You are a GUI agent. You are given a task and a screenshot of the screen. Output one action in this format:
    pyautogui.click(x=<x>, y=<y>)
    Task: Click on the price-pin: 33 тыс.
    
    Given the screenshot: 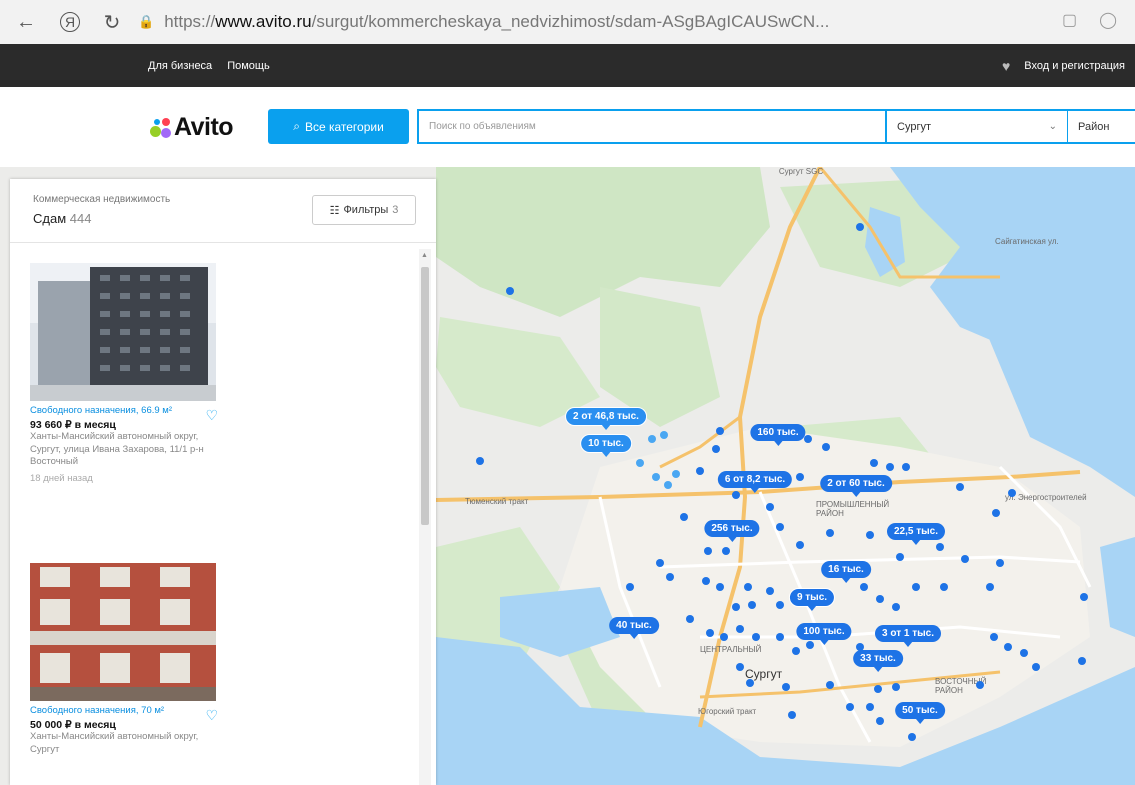 What is the action you would take?
    pyautogui.click(x=878, y=661)
    